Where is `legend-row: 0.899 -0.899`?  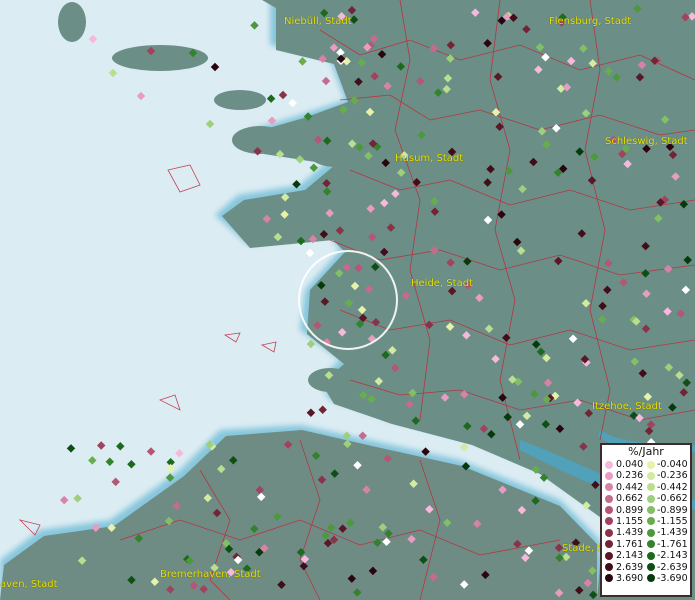
legend-row: 0.899 -0.899 is located at coordinates (646, 510).